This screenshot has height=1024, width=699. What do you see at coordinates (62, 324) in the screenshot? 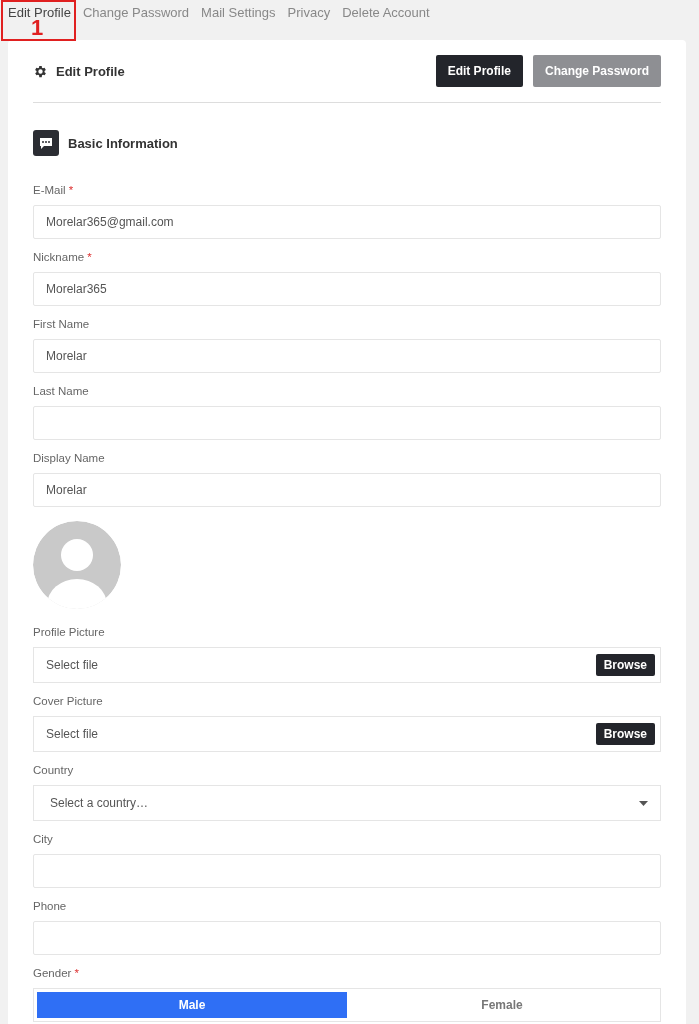
I see `field-label: First Name` at bounding box center [62, 324].